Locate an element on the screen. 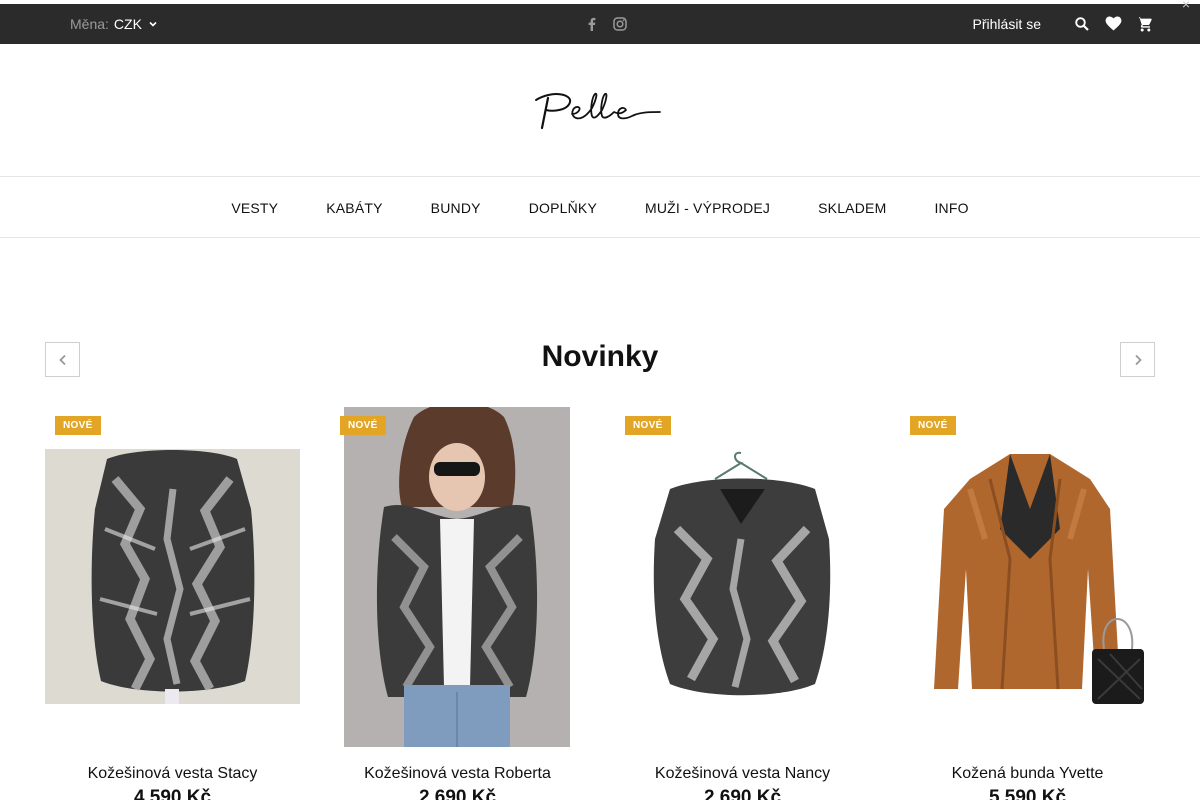 This screenshot has height=800, width=1200. nav-item-kabaty: KABÁTY is located at coordinates (354, 208).